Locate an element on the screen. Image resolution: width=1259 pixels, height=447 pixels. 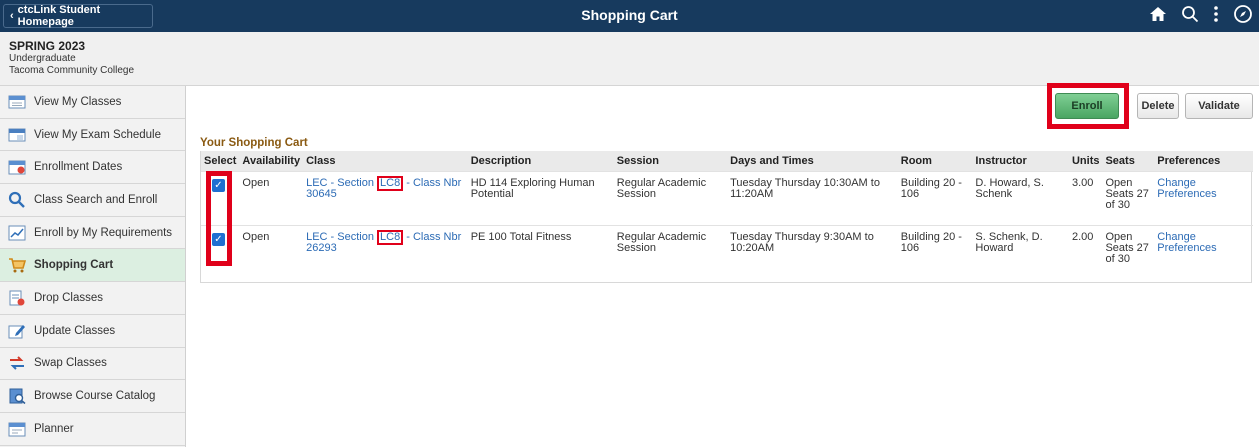
planner-icon is located at coordinates (17, 429).